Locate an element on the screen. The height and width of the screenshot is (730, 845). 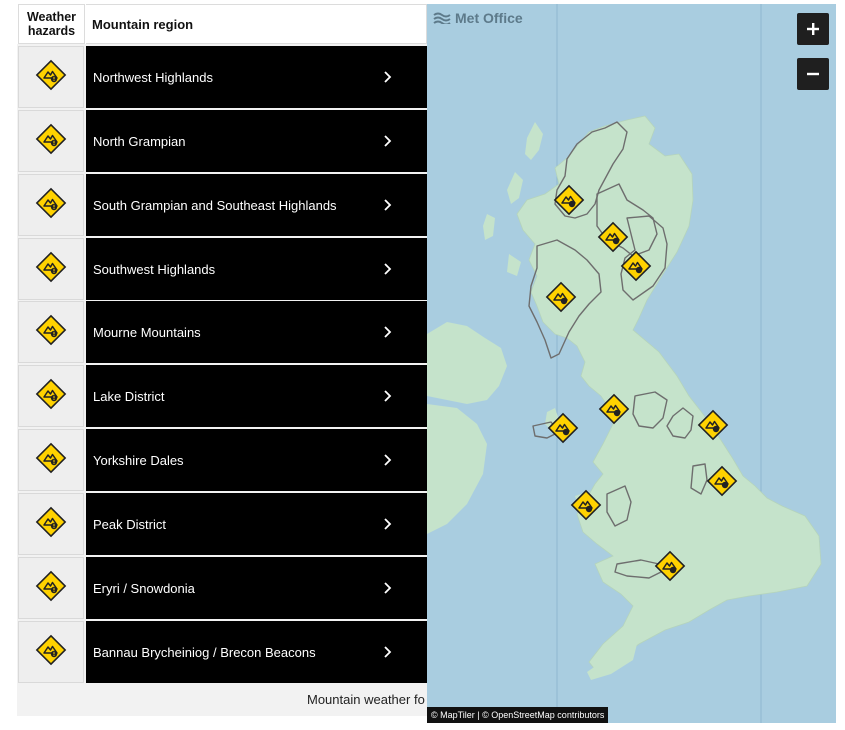
table-row: Peak District is located at coordinates (222, 524).